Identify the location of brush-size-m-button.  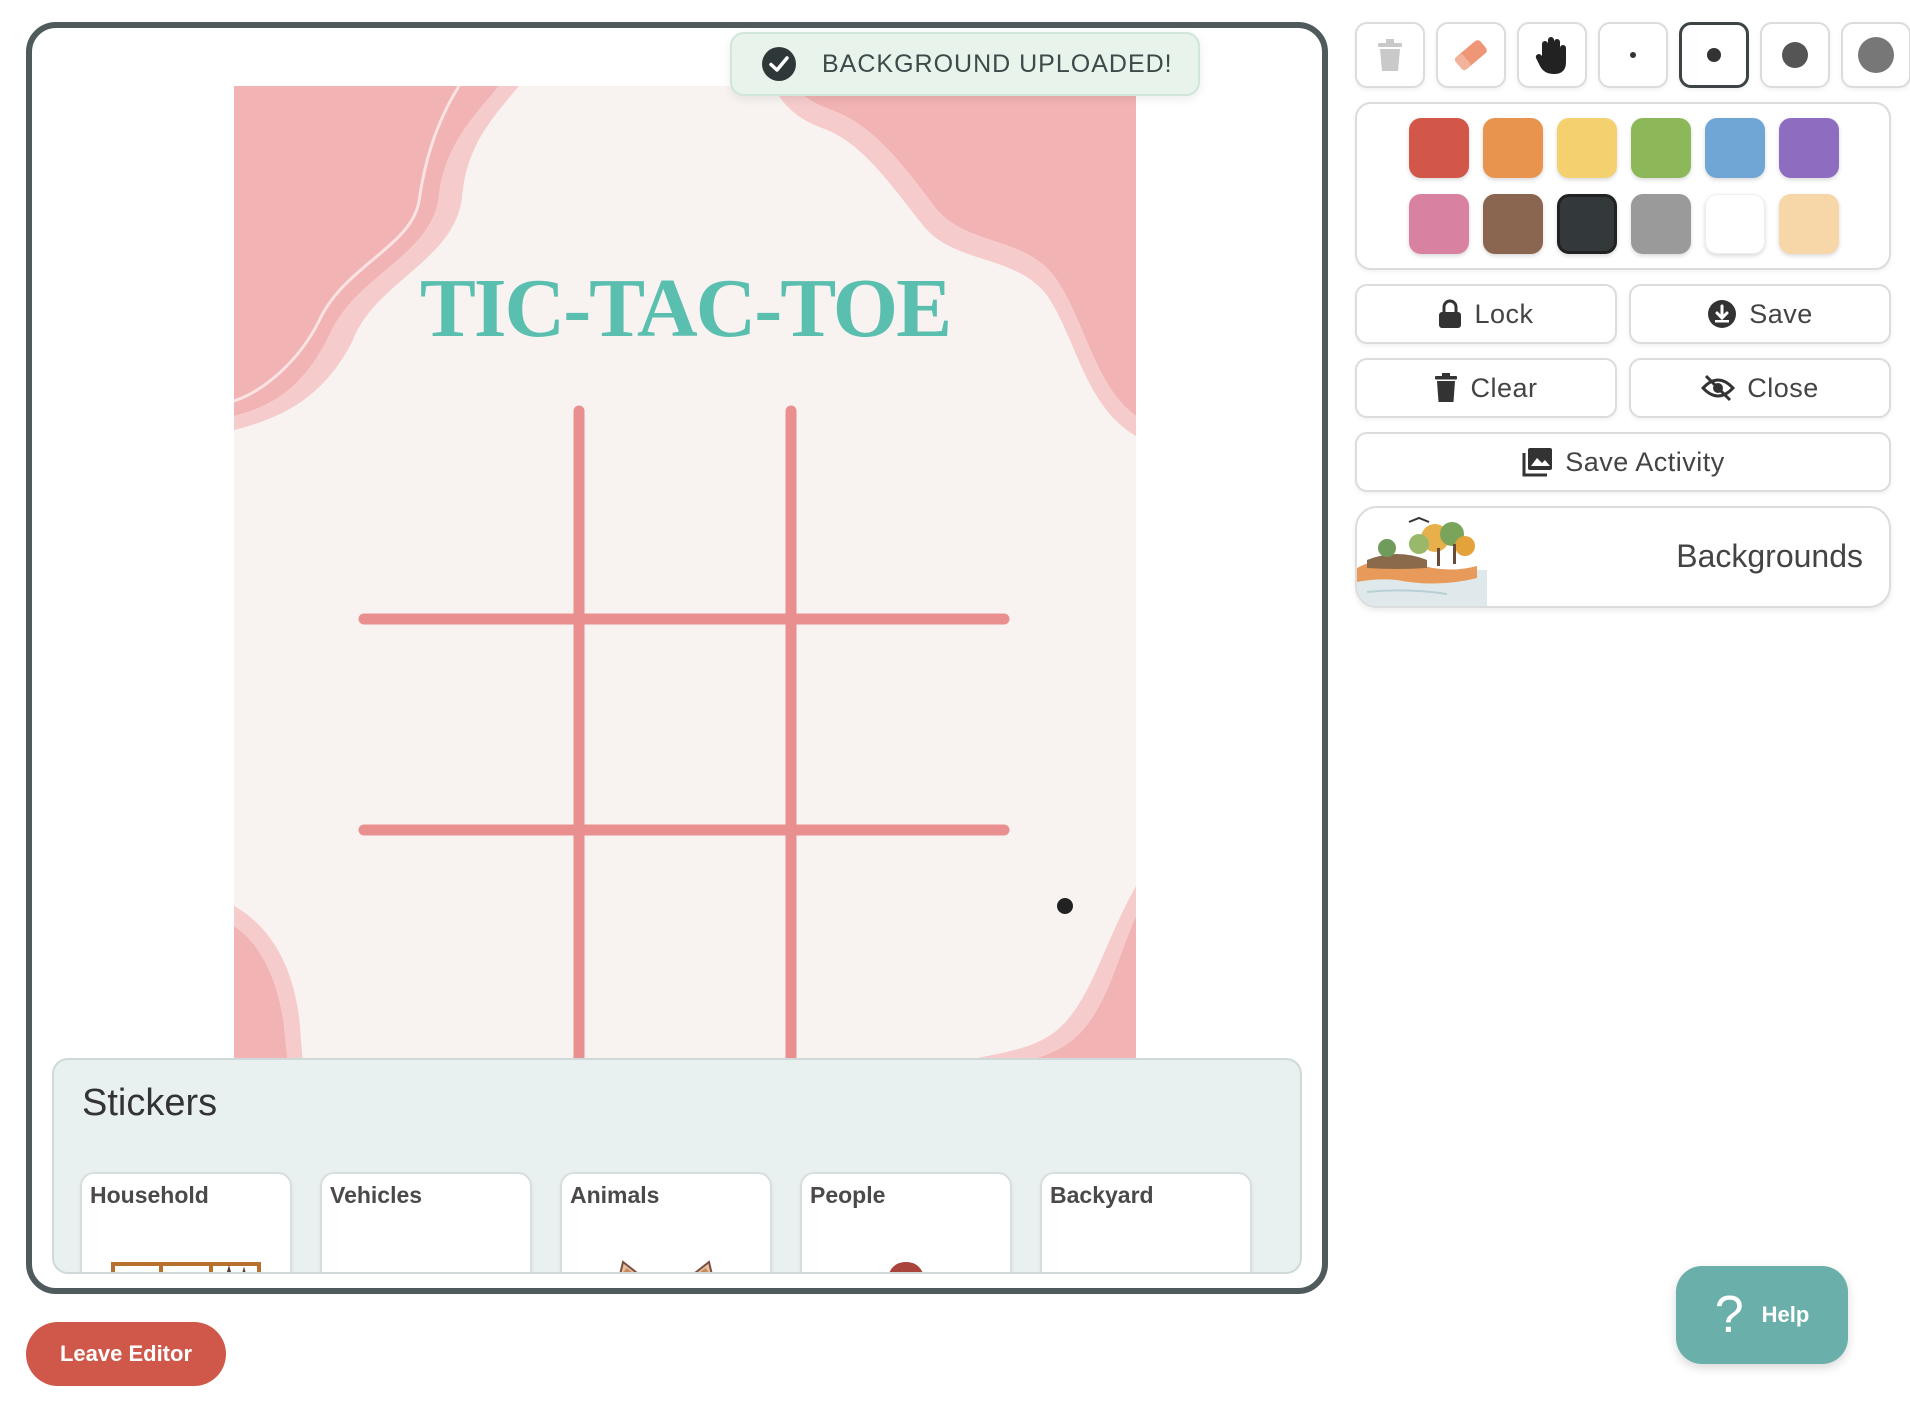
(1795, 55).